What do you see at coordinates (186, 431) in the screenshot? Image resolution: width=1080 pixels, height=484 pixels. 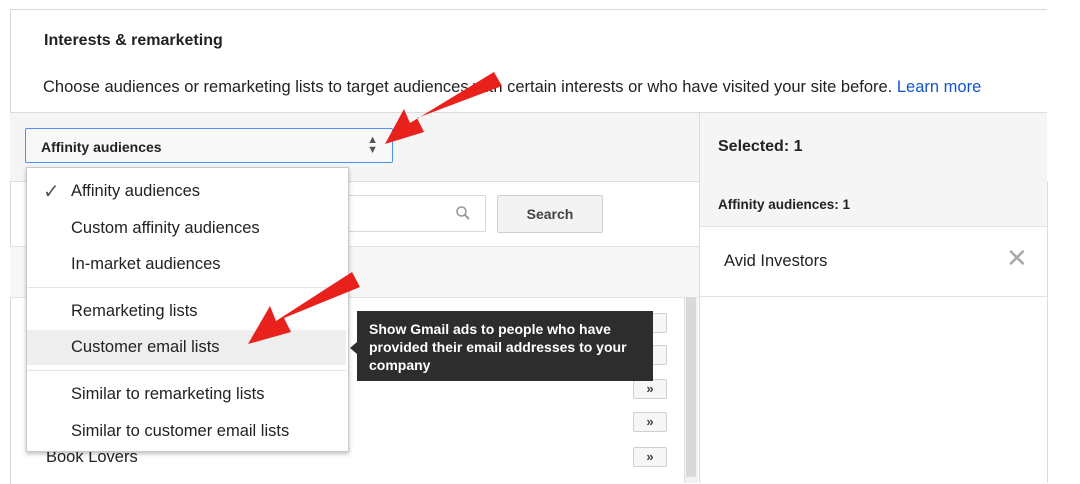 I see `menu-item-similar-to-customer-email-lists: Similar to customer email lists` at bounding box center [186, 431].